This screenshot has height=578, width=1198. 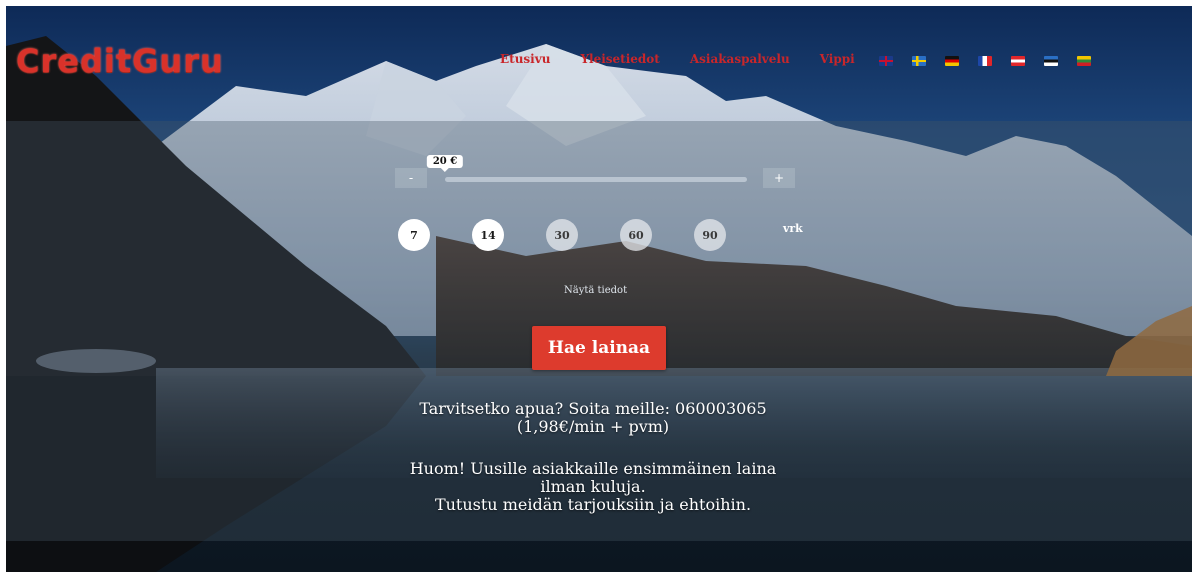 What do you see at coordinates (595, 290) in the screenshot?
I see `show-details-link: Näytä tiedot` at bounding box center [595, 290].